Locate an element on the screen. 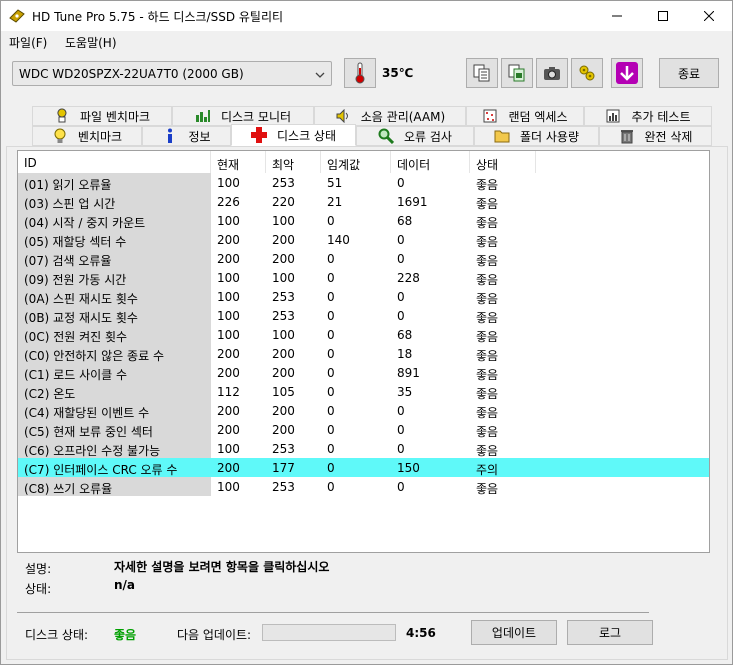 Image resolution: width=733 pixels, height=665 pixels. table-row: (C5) 현재 보류 중인 섹터 200 200 0 0 좋음 is located at coordinates (363, 429).